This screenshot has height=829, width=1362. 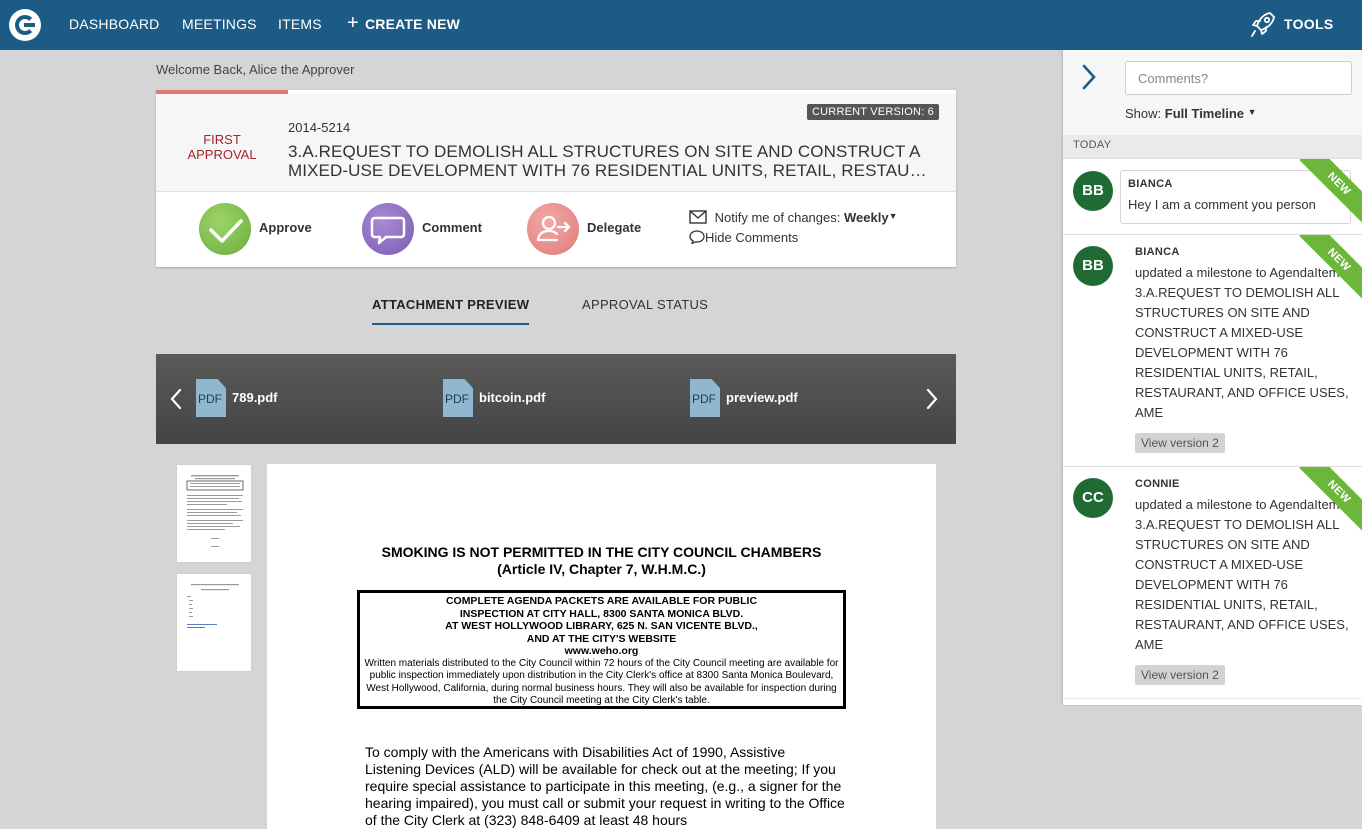 What do you see at coordinates (752, 237) in the screenshot?
I see `hide-comments-label: Hide Comments` at bounding box center [752, 237].